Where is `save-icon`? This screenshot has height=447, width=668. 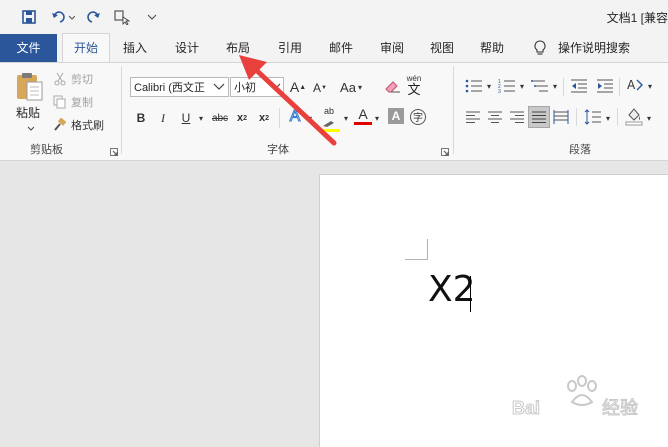 save-icon is located at coordinates (29, 17).